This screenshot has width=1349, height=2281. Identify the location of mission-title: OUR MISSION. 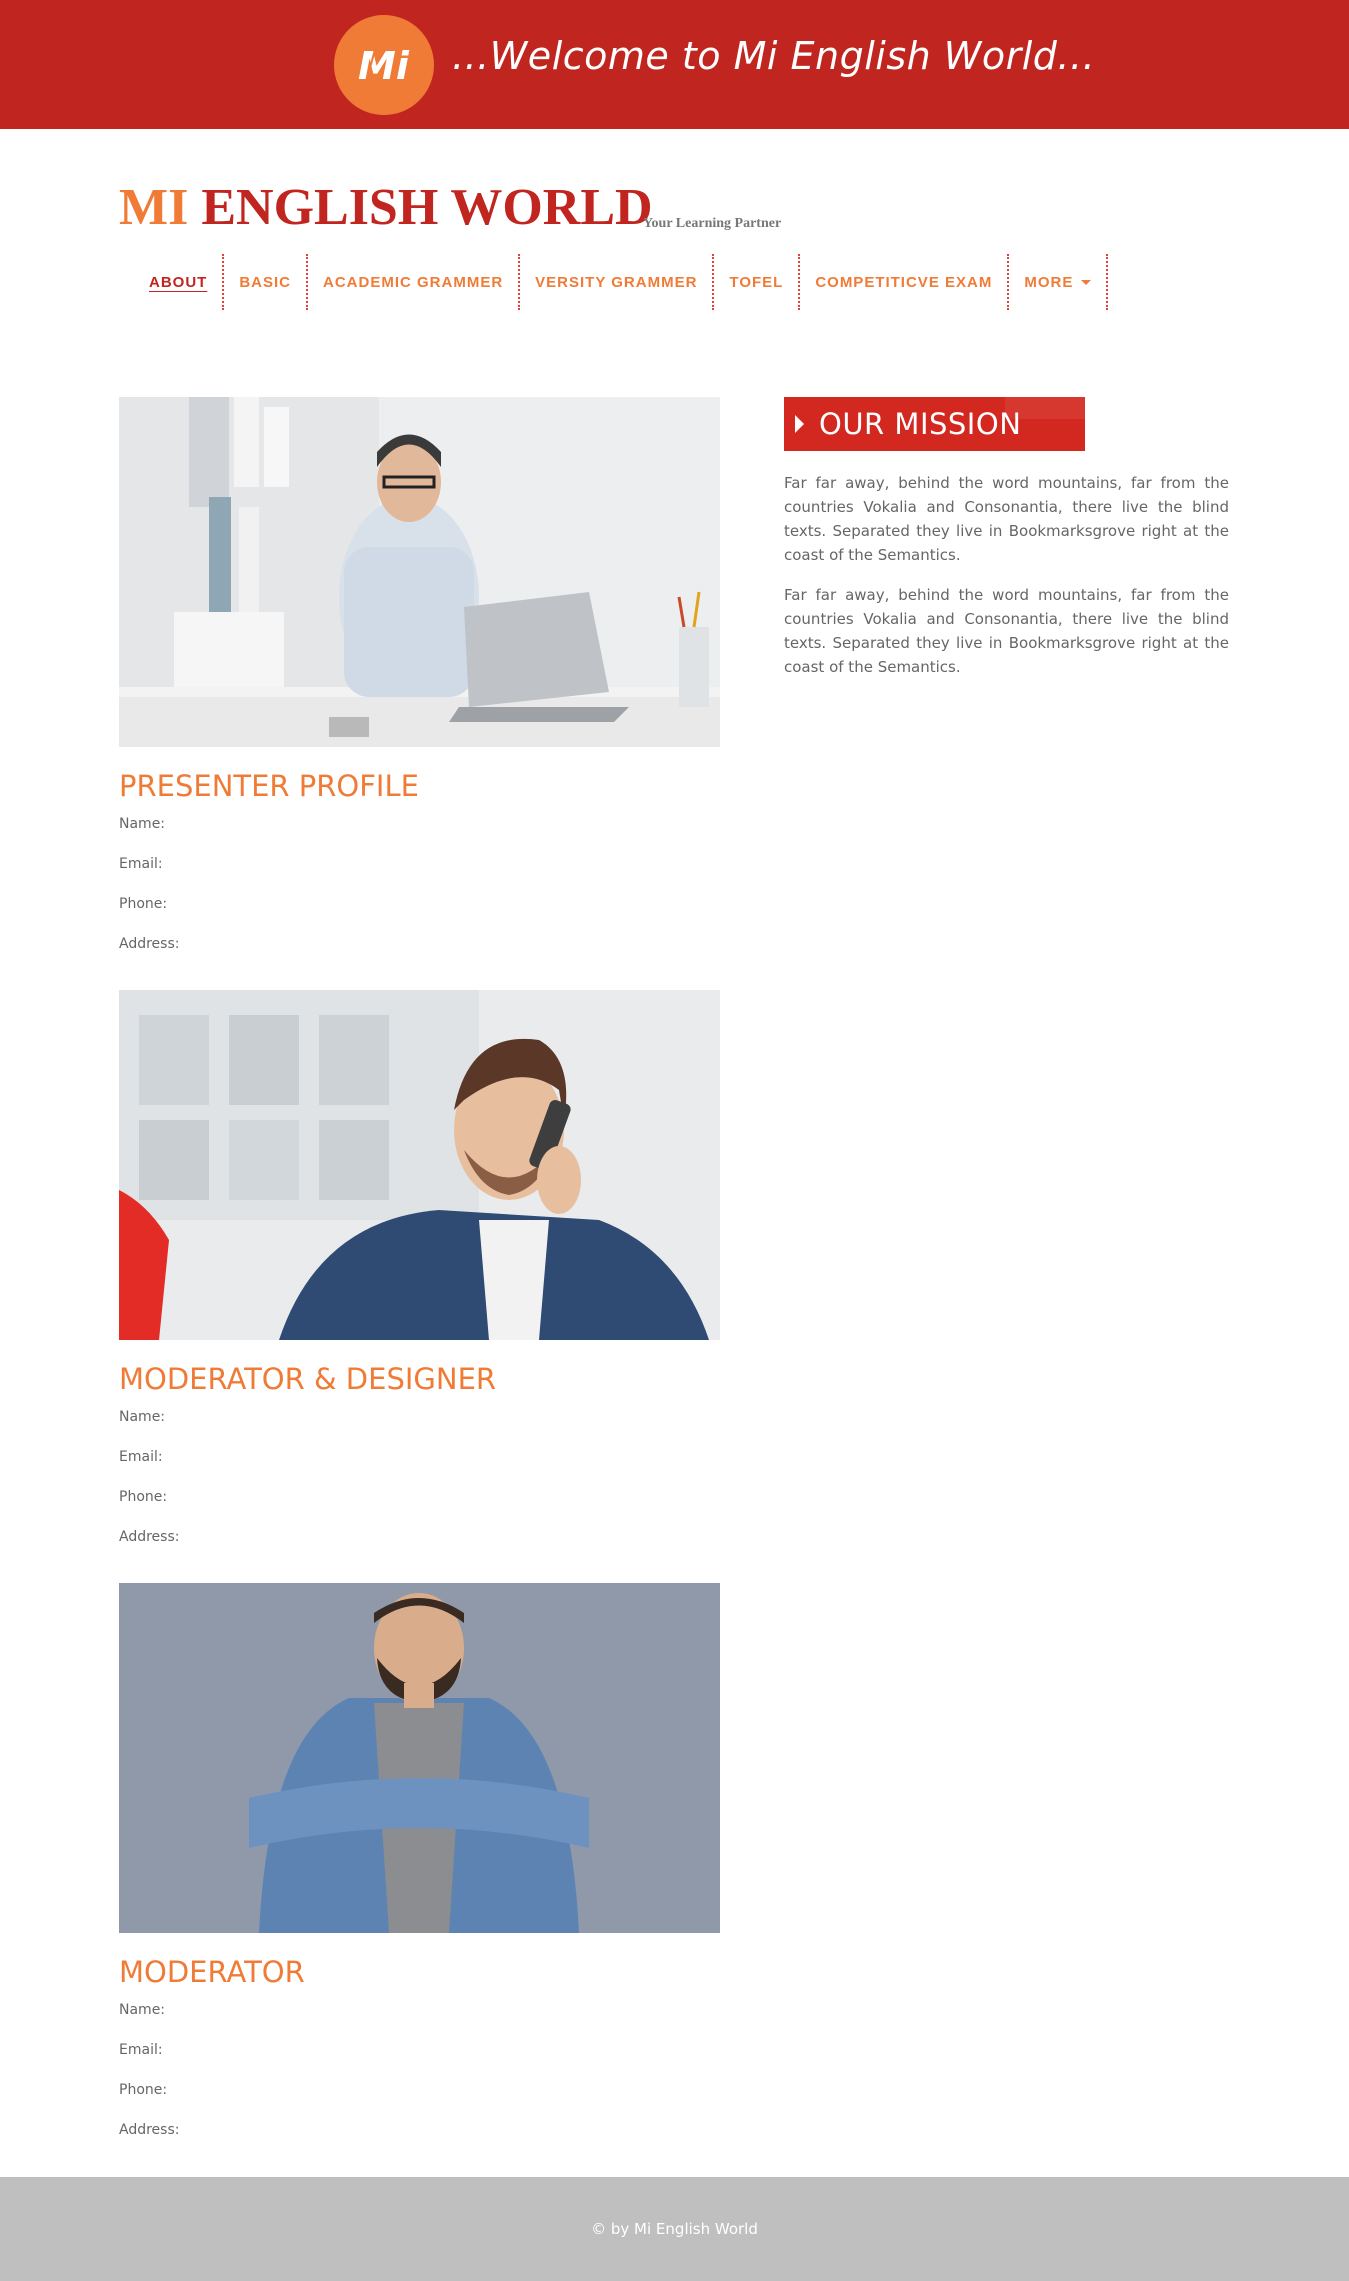
(920, 424).